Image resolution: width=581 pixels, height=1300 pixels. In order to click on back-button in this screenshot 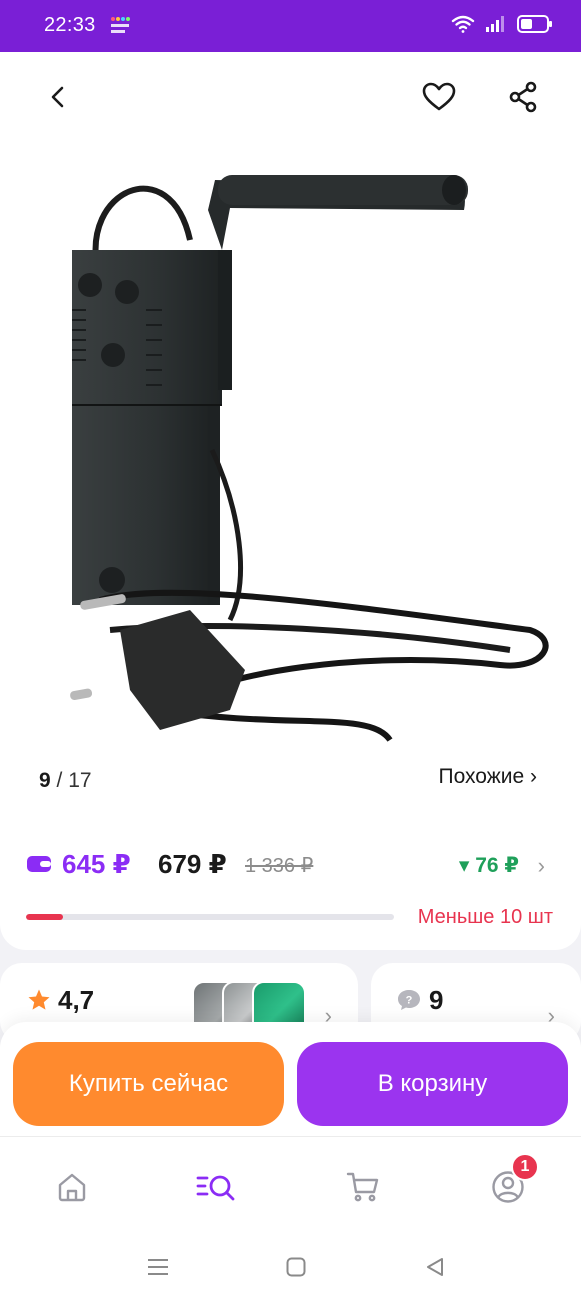, I will do `click(58, 97)`.